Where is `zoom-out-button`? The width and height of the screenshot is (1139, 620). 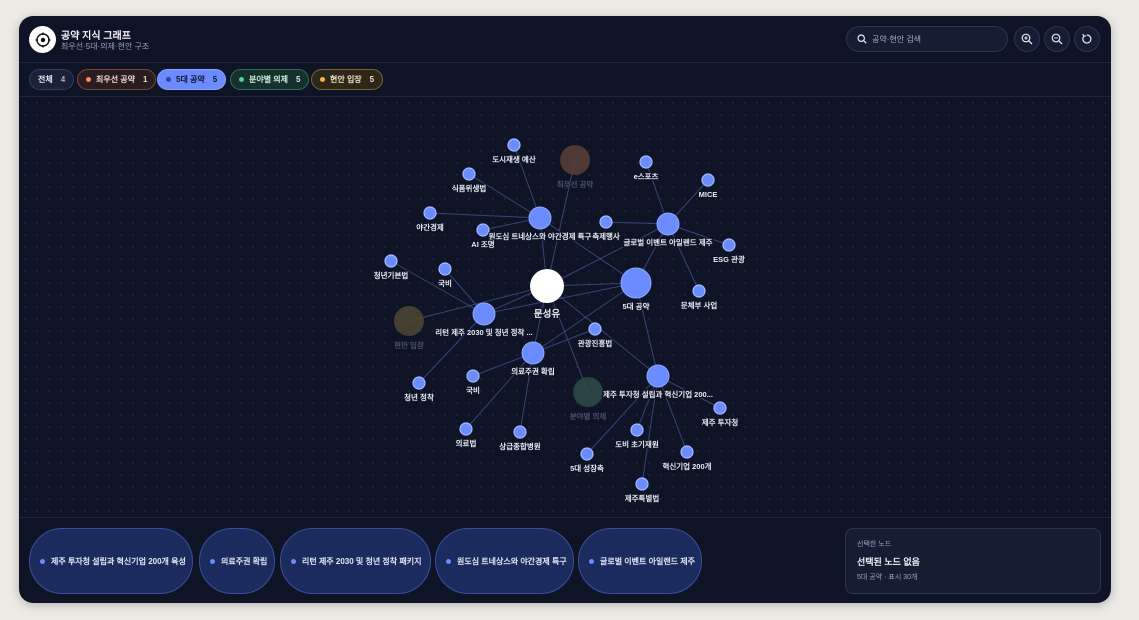 zoom-out-button is located at coordinates (1057, 39).